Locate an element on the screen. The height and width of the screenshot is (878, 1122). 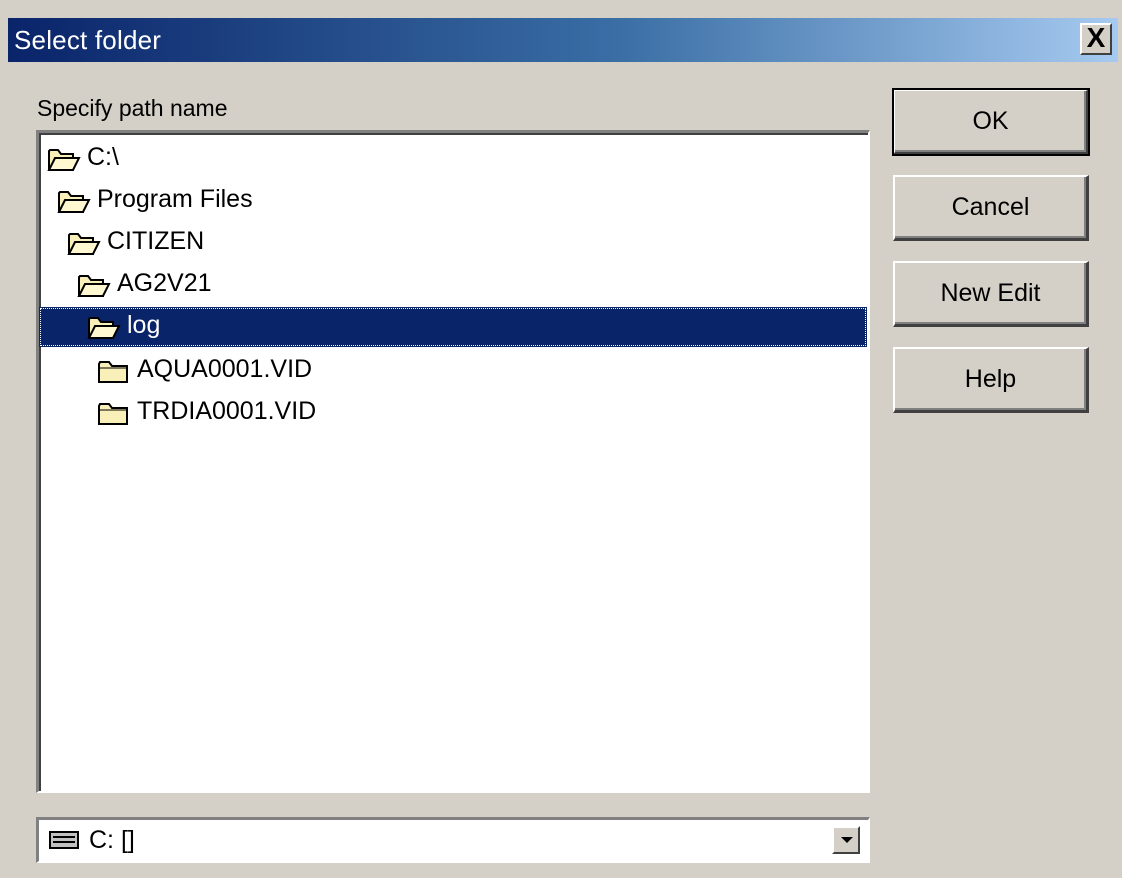
tree-item-label: TRDIA0001.VID is located at coordinates (227, 411).